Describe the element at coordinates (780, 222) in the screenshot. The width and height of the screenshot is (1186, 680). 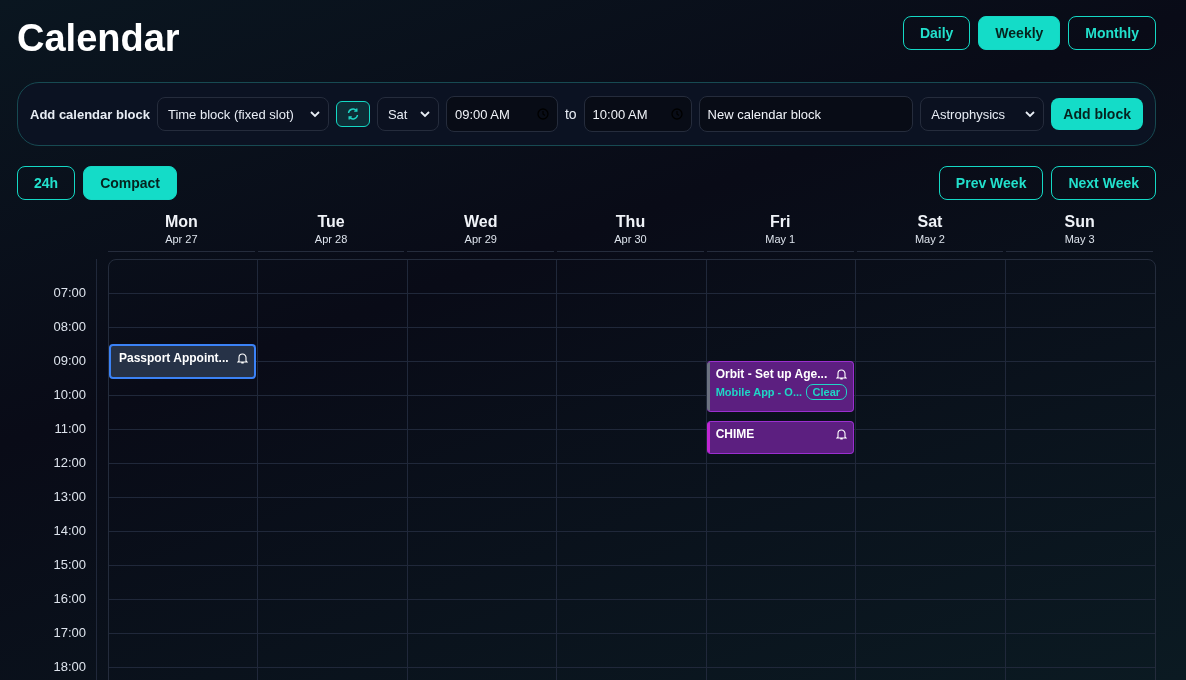
I see `day-name: Fri` at that location.